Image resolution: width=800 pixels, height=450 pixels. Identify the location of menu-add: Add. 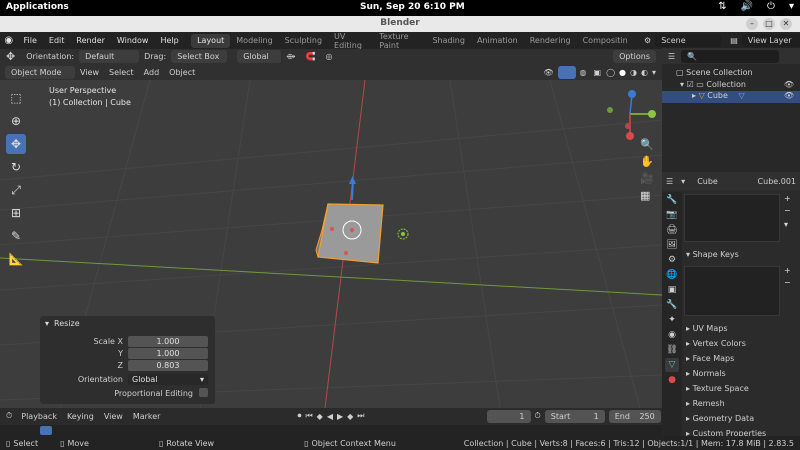
(152, 72).